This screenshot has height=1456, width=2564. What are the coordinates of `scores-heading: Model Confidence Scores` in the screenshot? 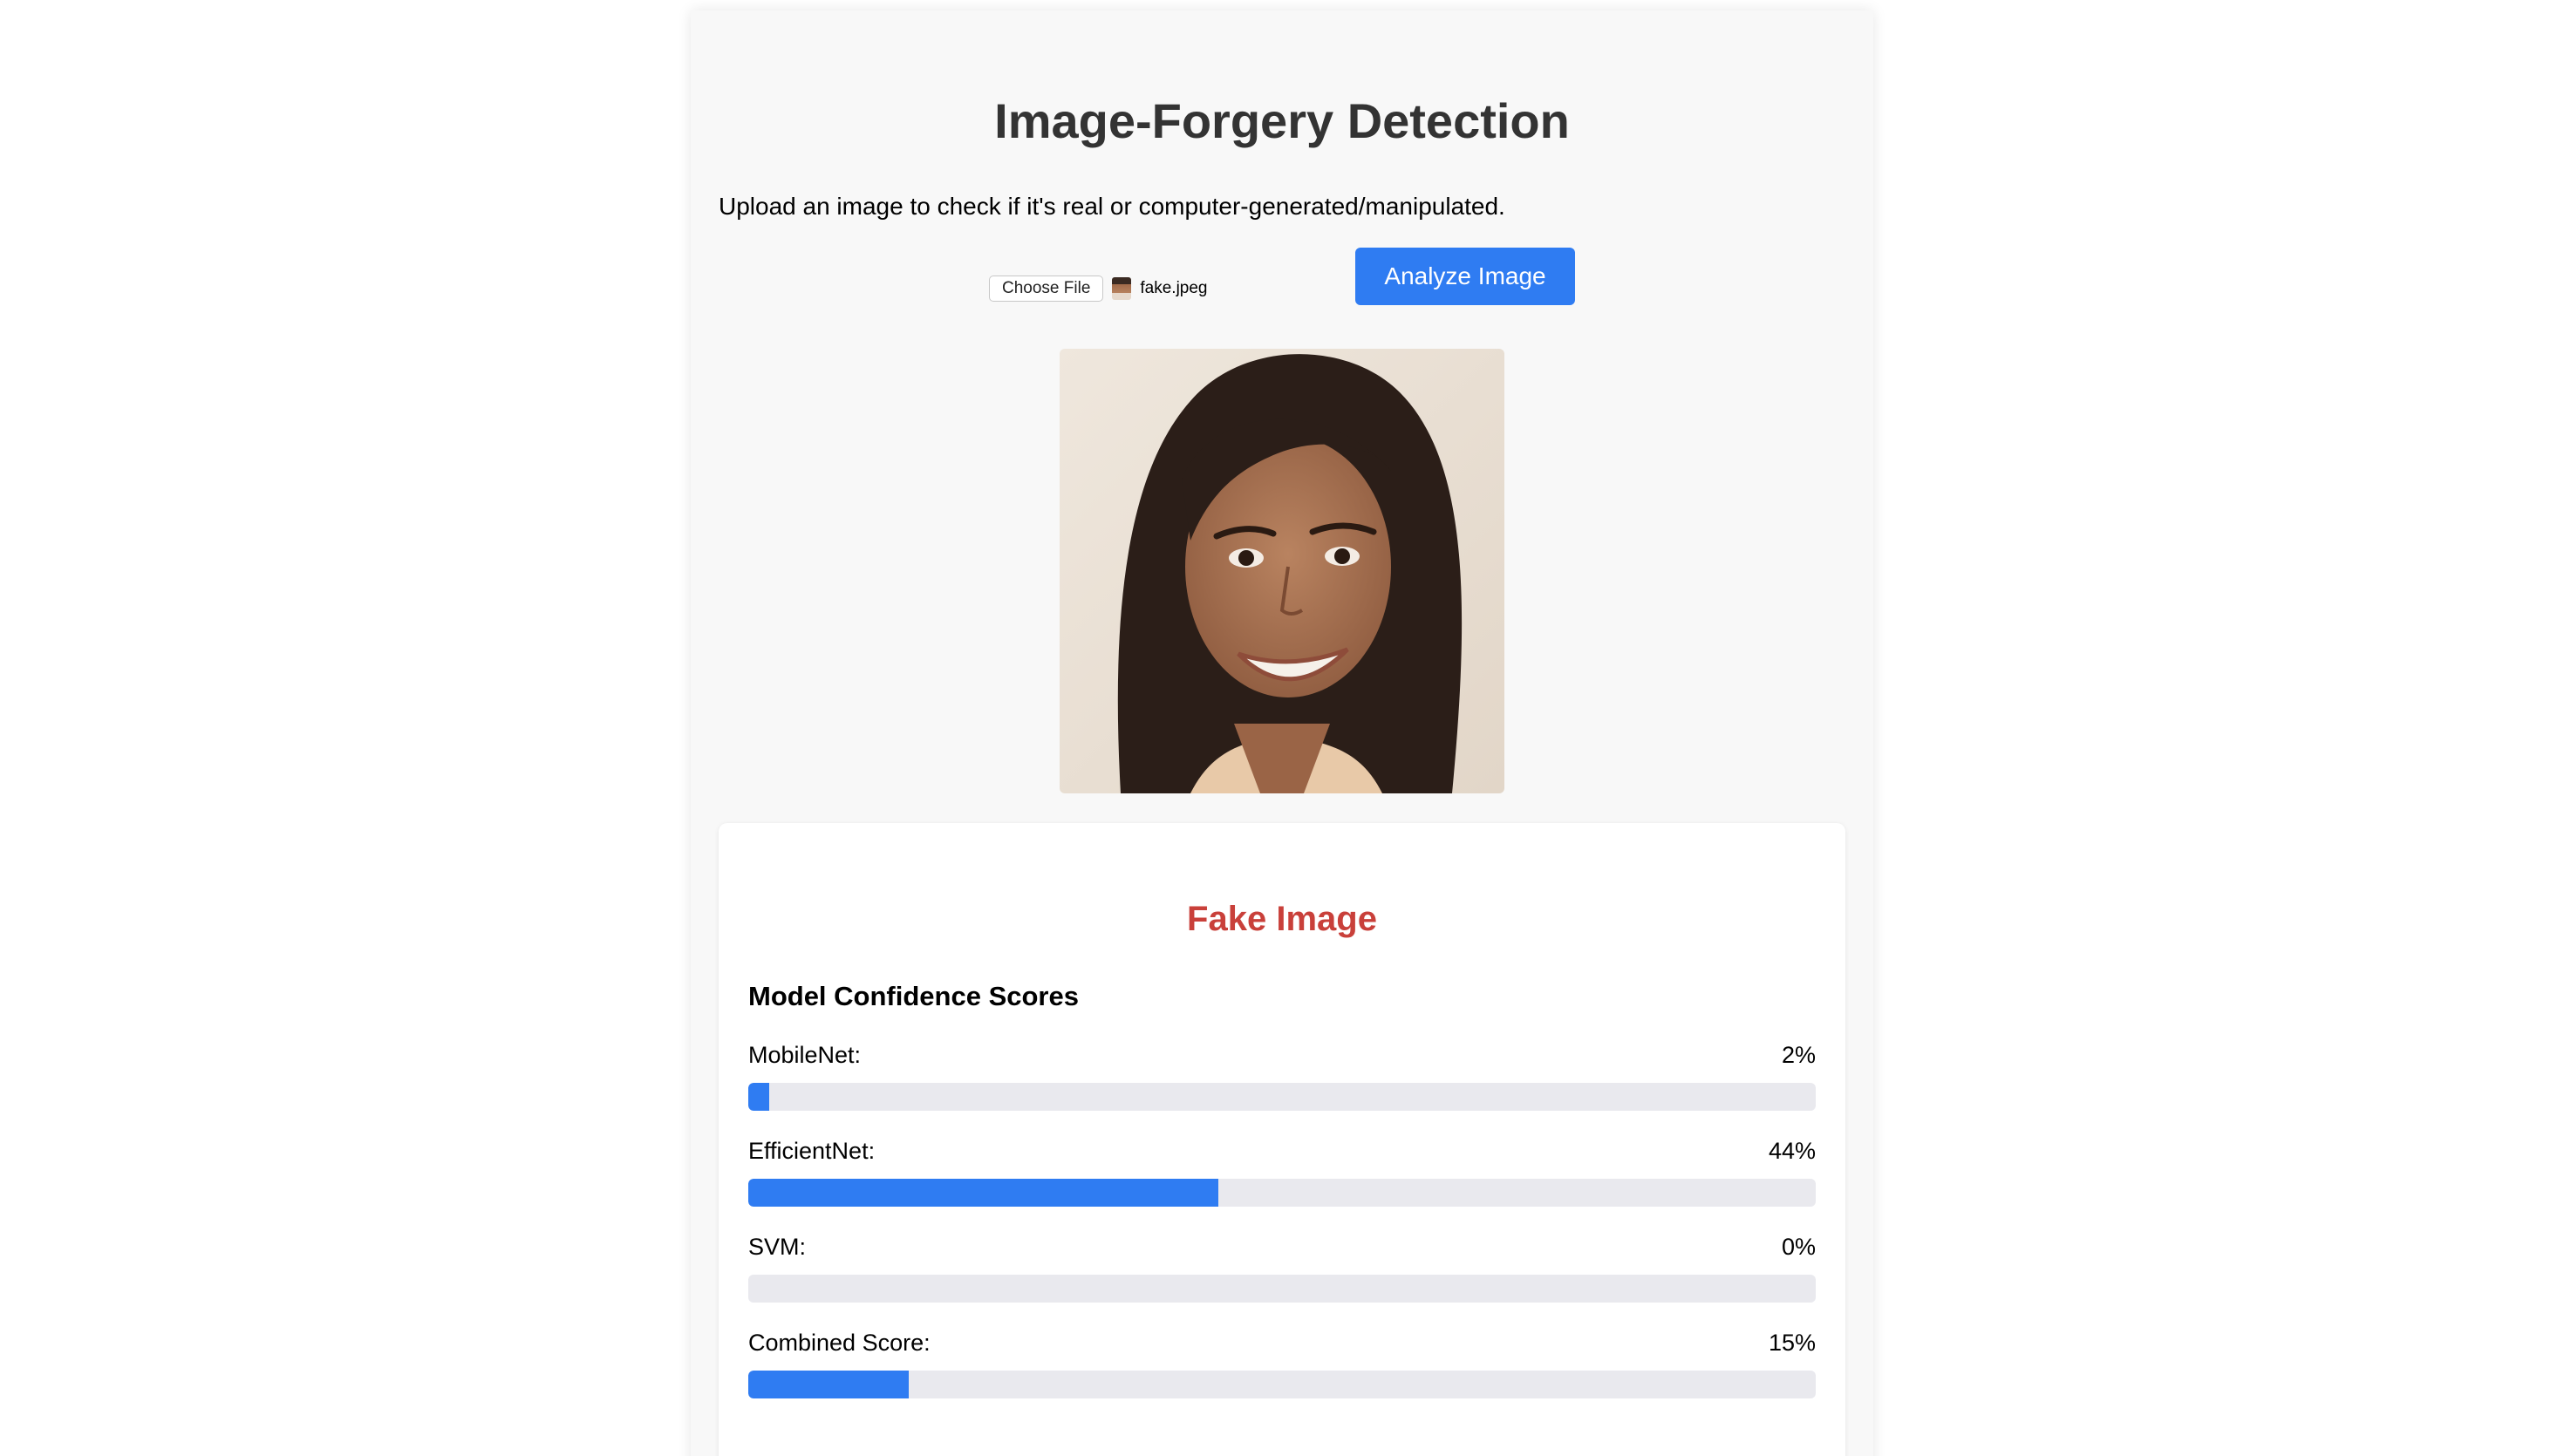 It's located at (913, 996).